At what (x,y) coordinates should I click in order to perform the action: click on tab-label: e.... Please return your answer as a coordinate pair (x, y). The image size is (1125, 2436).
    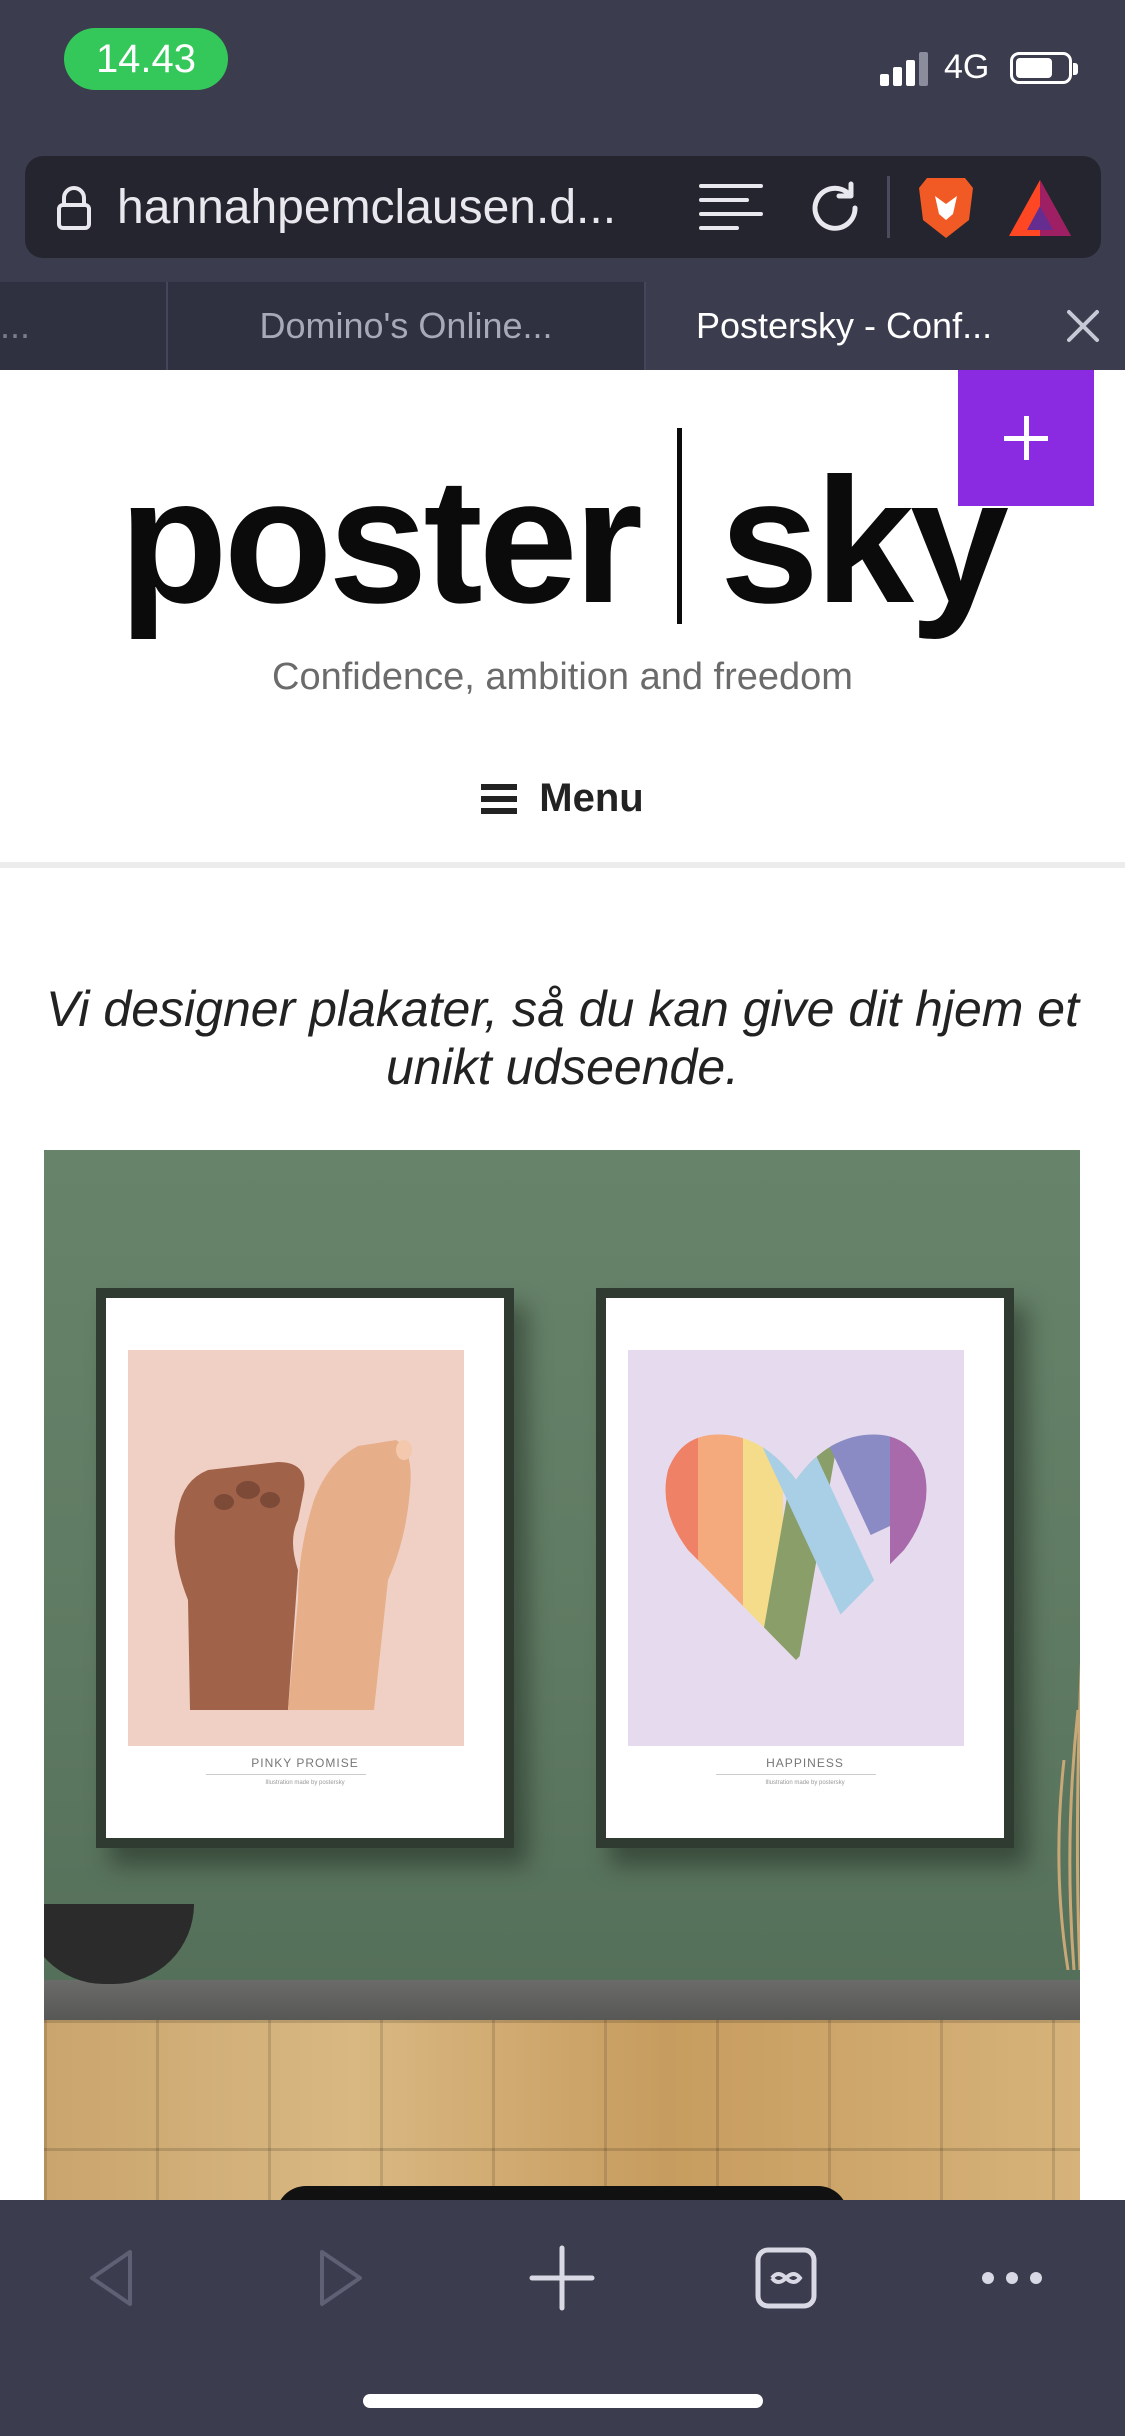
    Looking at the image, I should click on (15, 325).